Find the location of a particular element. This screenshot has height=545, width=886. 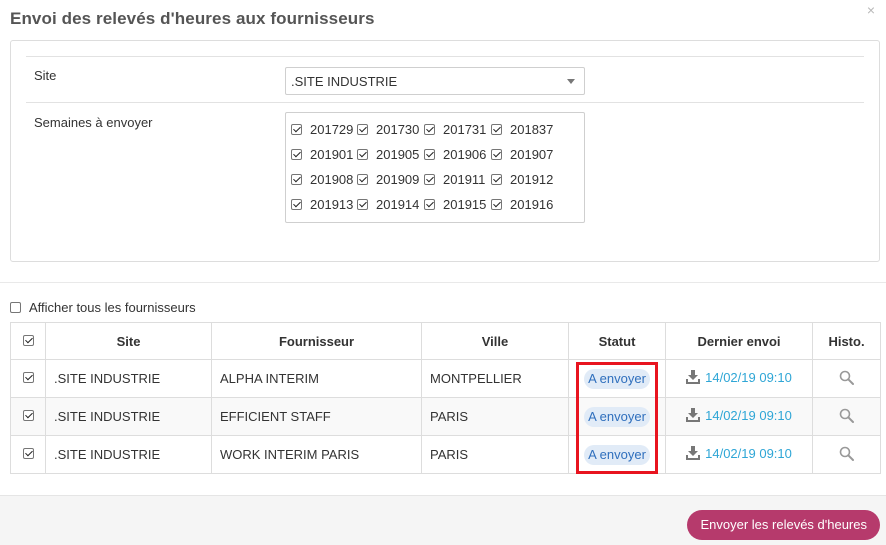

week-option: 201905 is located at coordinates (388, 154).